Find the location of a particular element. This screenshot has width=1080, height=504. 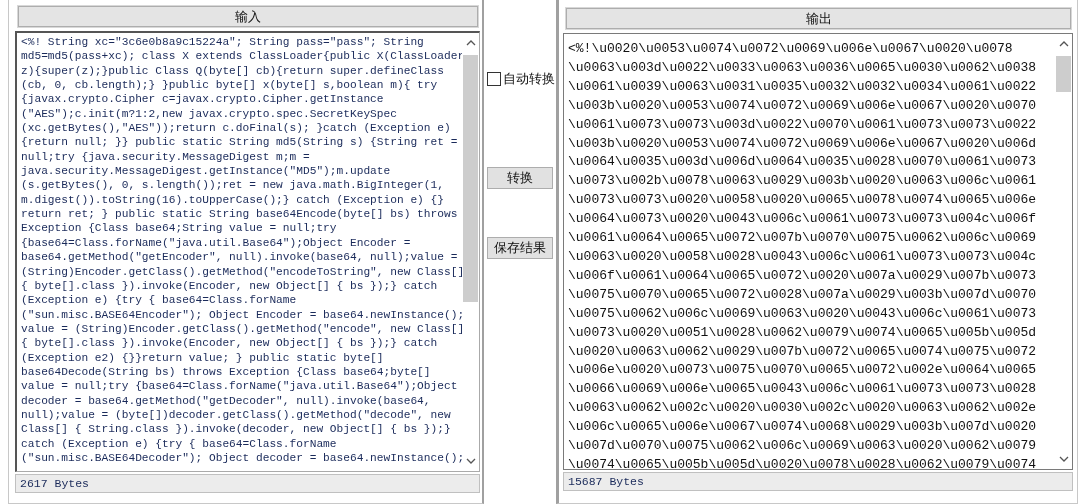

convert-button: 转换 is located at coordinates (520, 178).